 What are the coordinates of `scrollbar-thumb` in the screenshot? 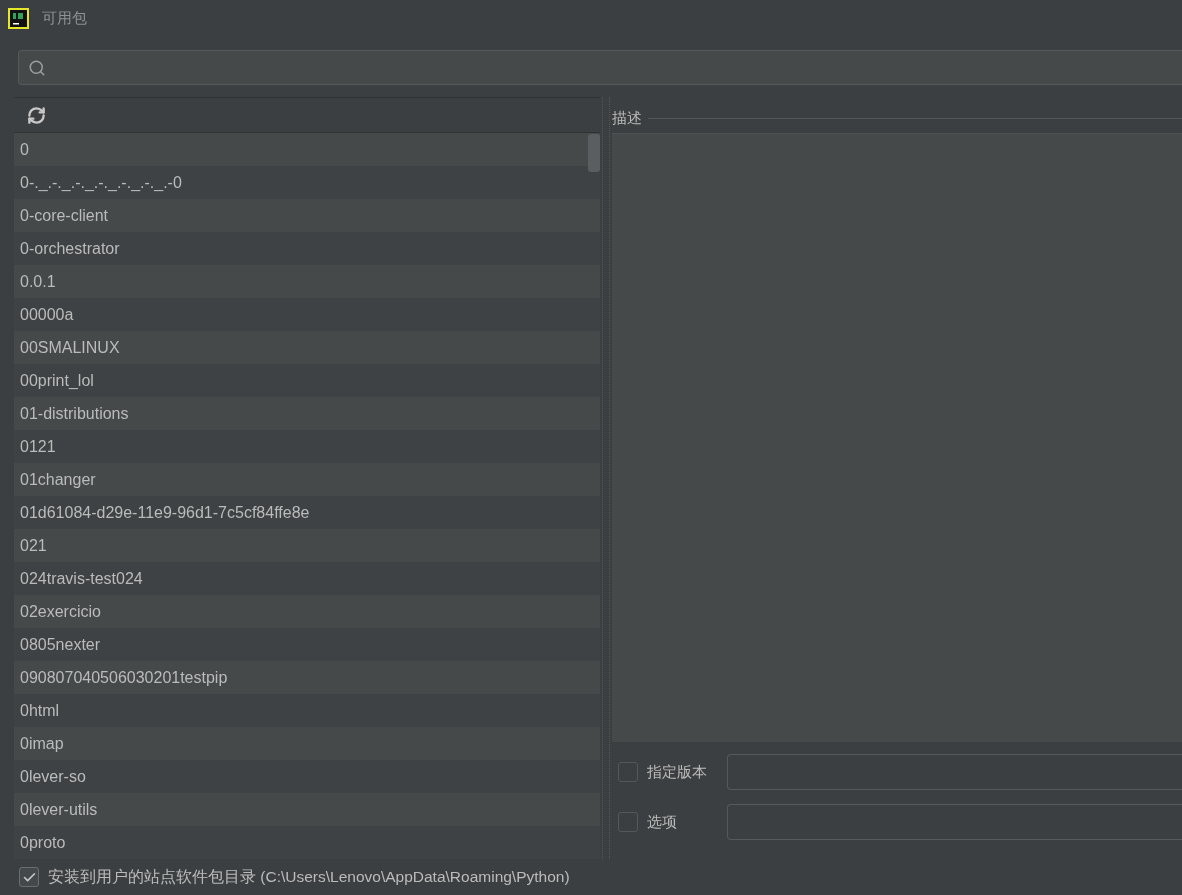 It's located at (594, 153).